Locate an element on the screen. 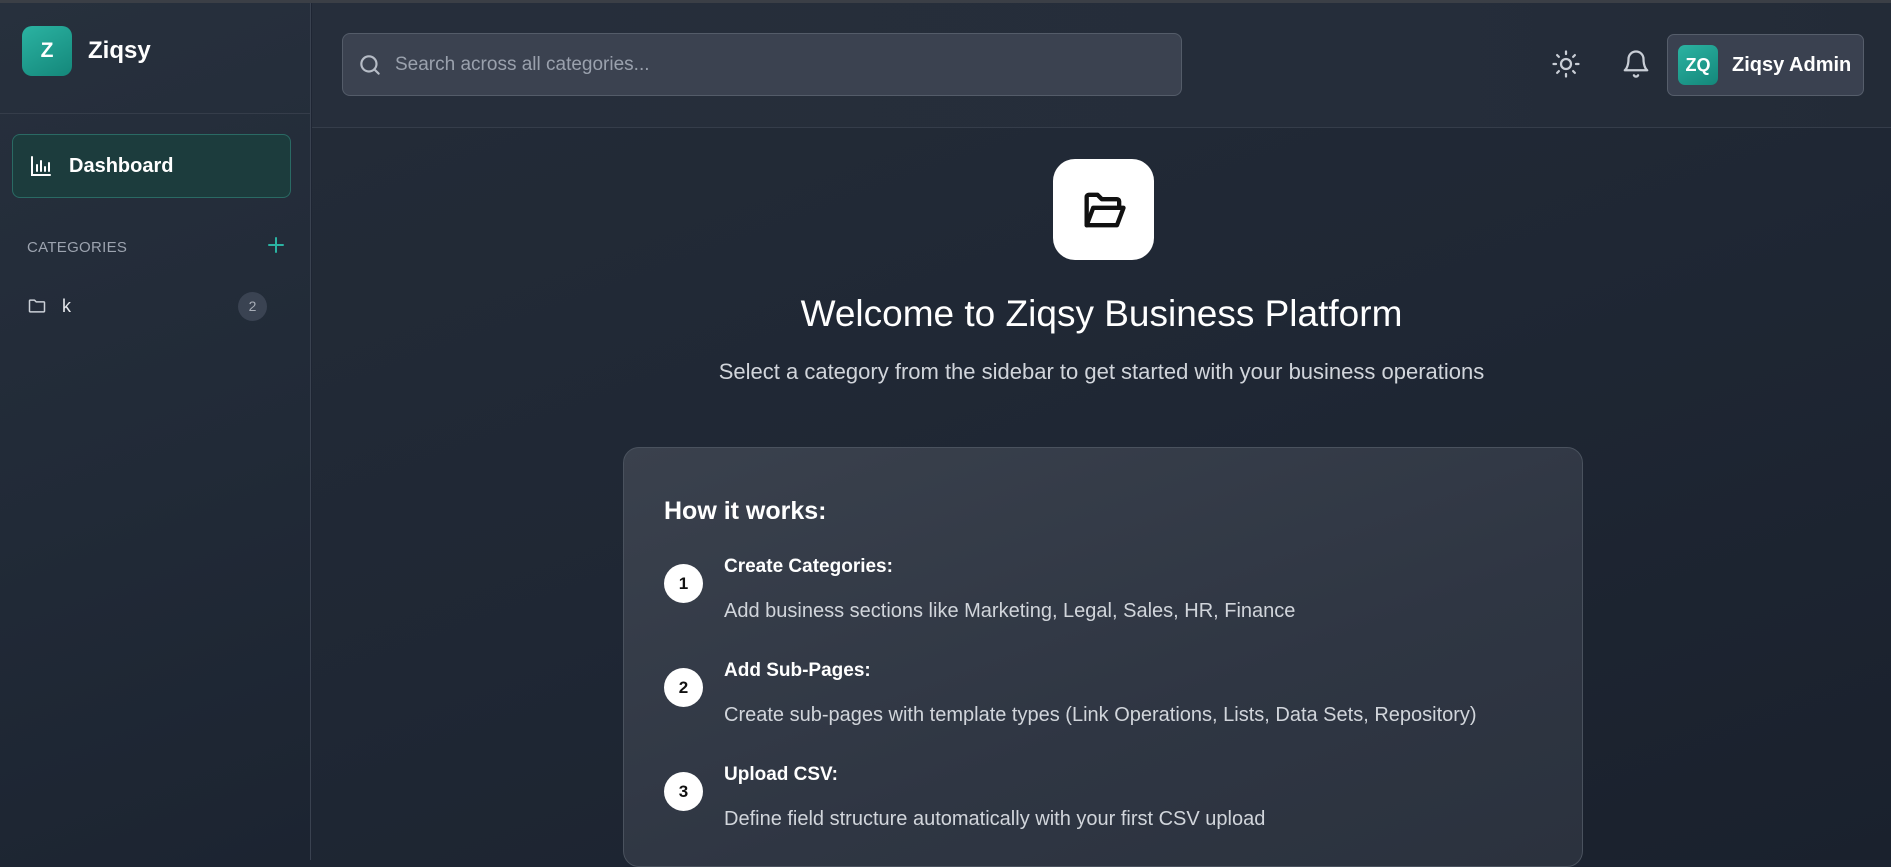  notifications-button is located at coordinates (1636, 64).